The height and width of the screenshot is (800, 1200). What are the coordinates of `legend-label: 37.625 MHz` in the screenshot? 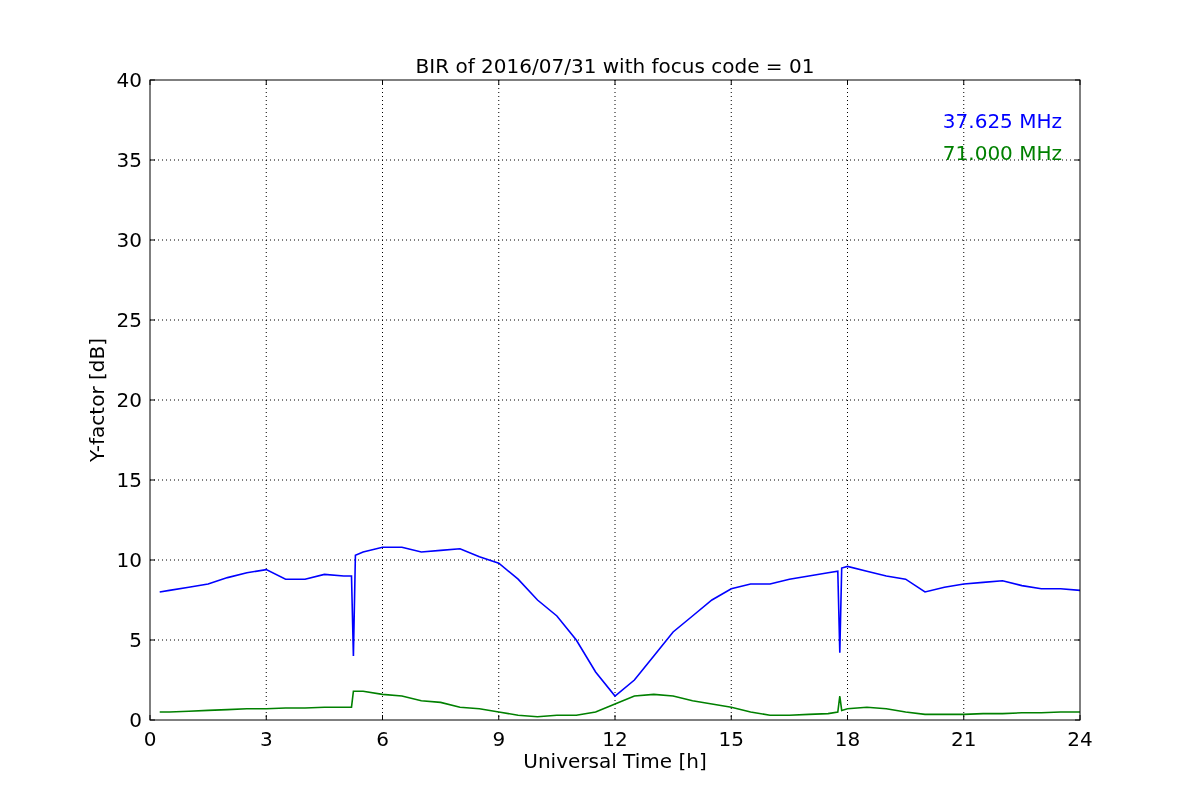 It's located at (1002, 121).